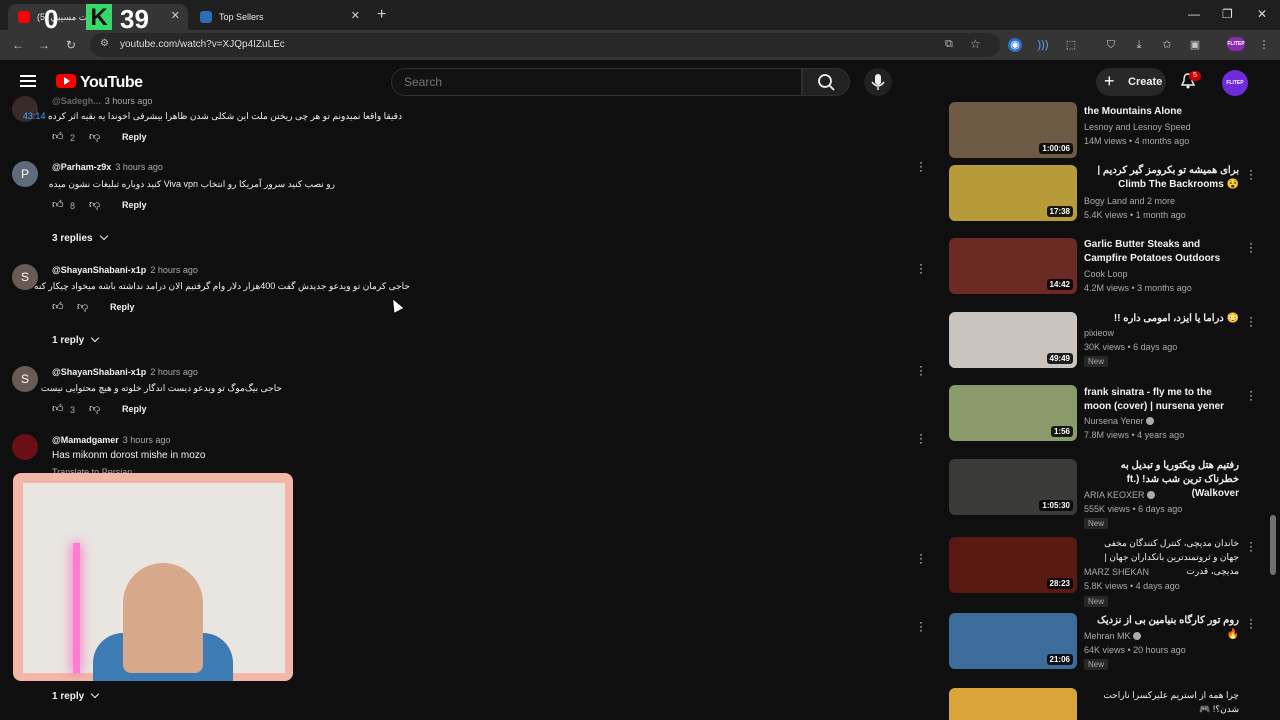 This screenshot has height=720, width=1280. What do you see at coordinates (1099, 333) in the screenshot?
I see `channel-name: pixieow` at bounding box center [1099, 333].